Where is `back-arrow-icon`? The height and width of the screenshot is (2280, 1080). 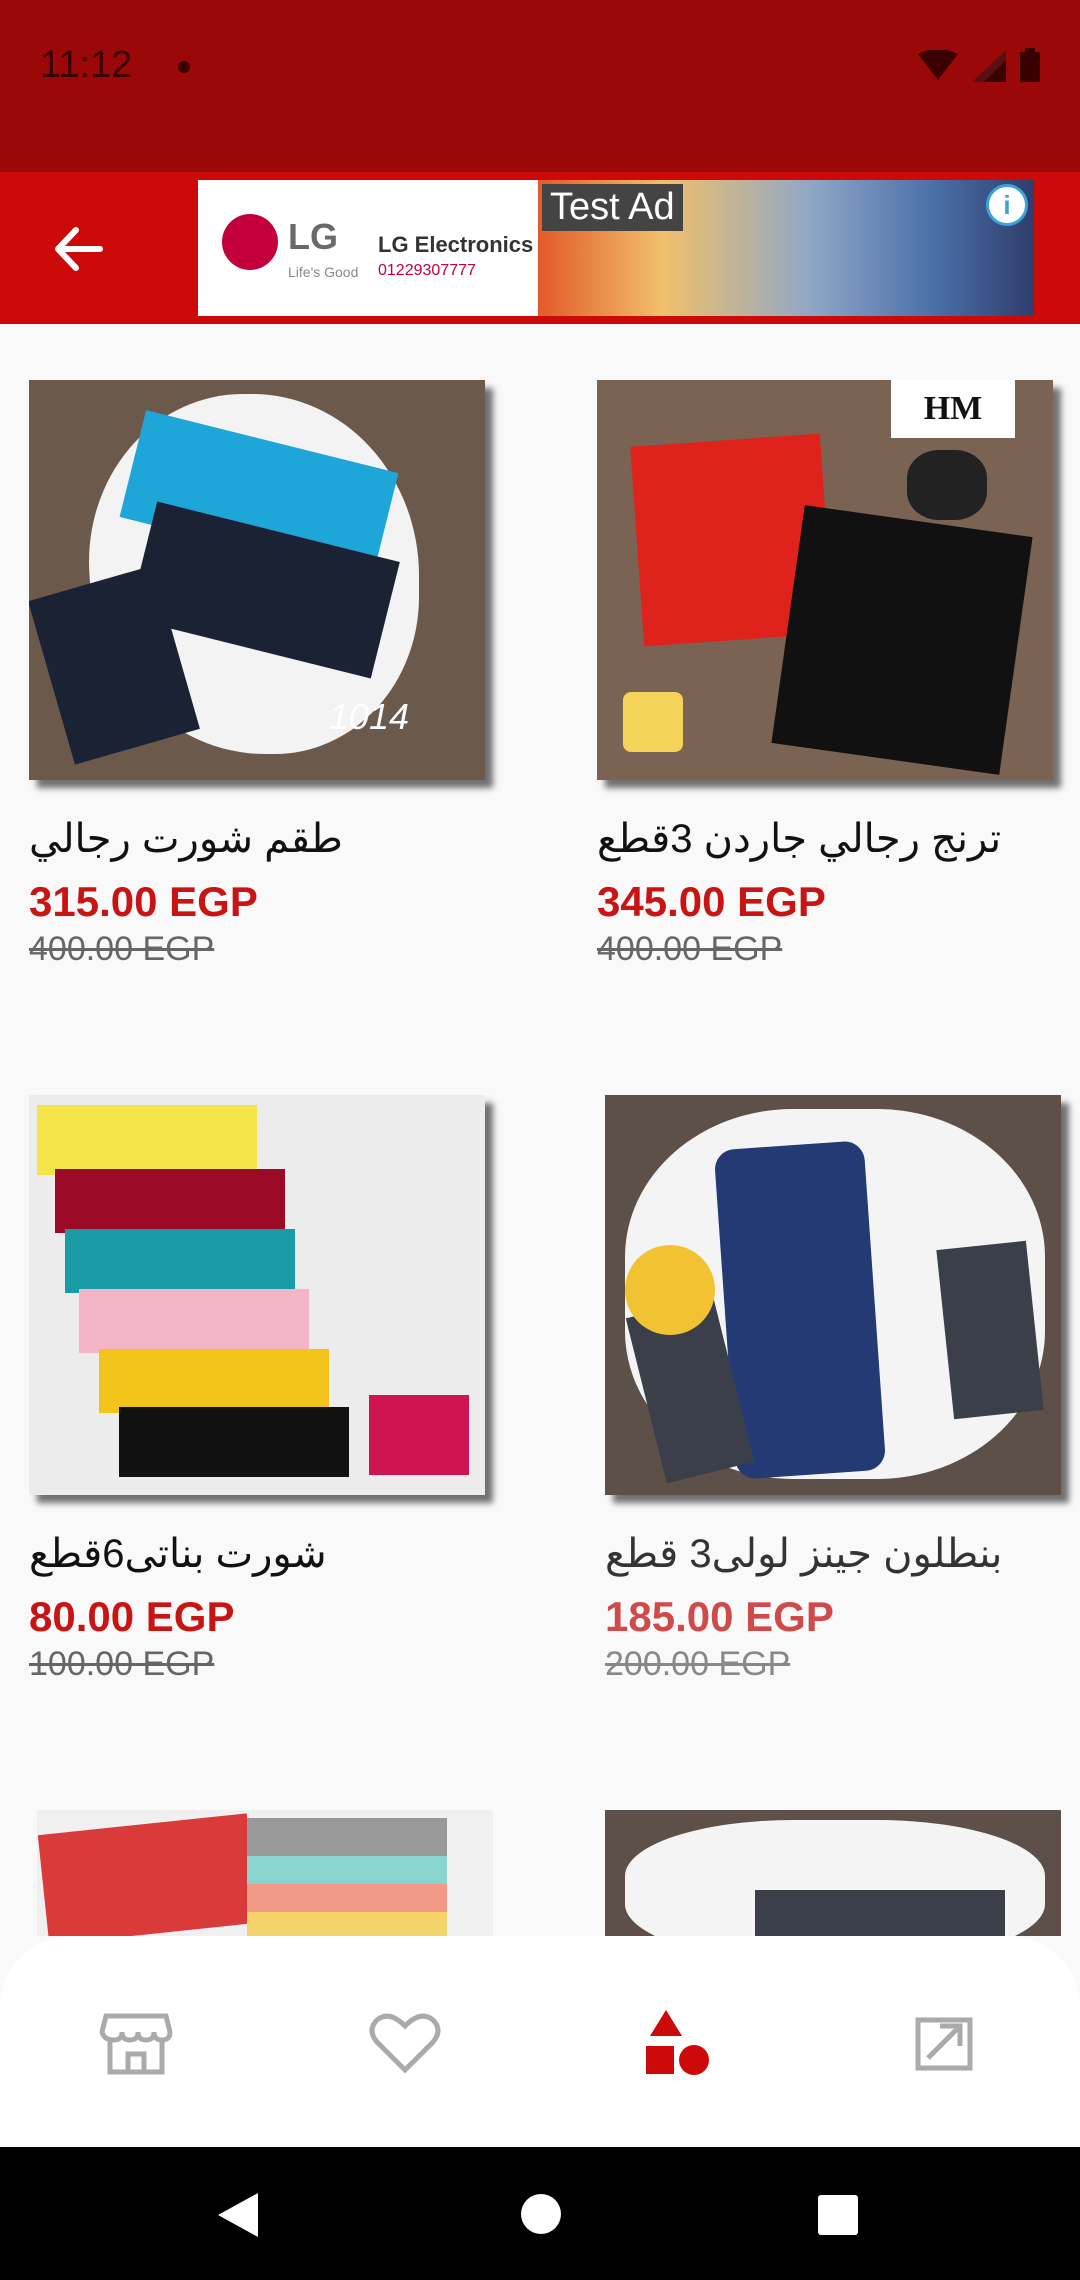
back-arrow-icon is located at coordinates (77, 249).